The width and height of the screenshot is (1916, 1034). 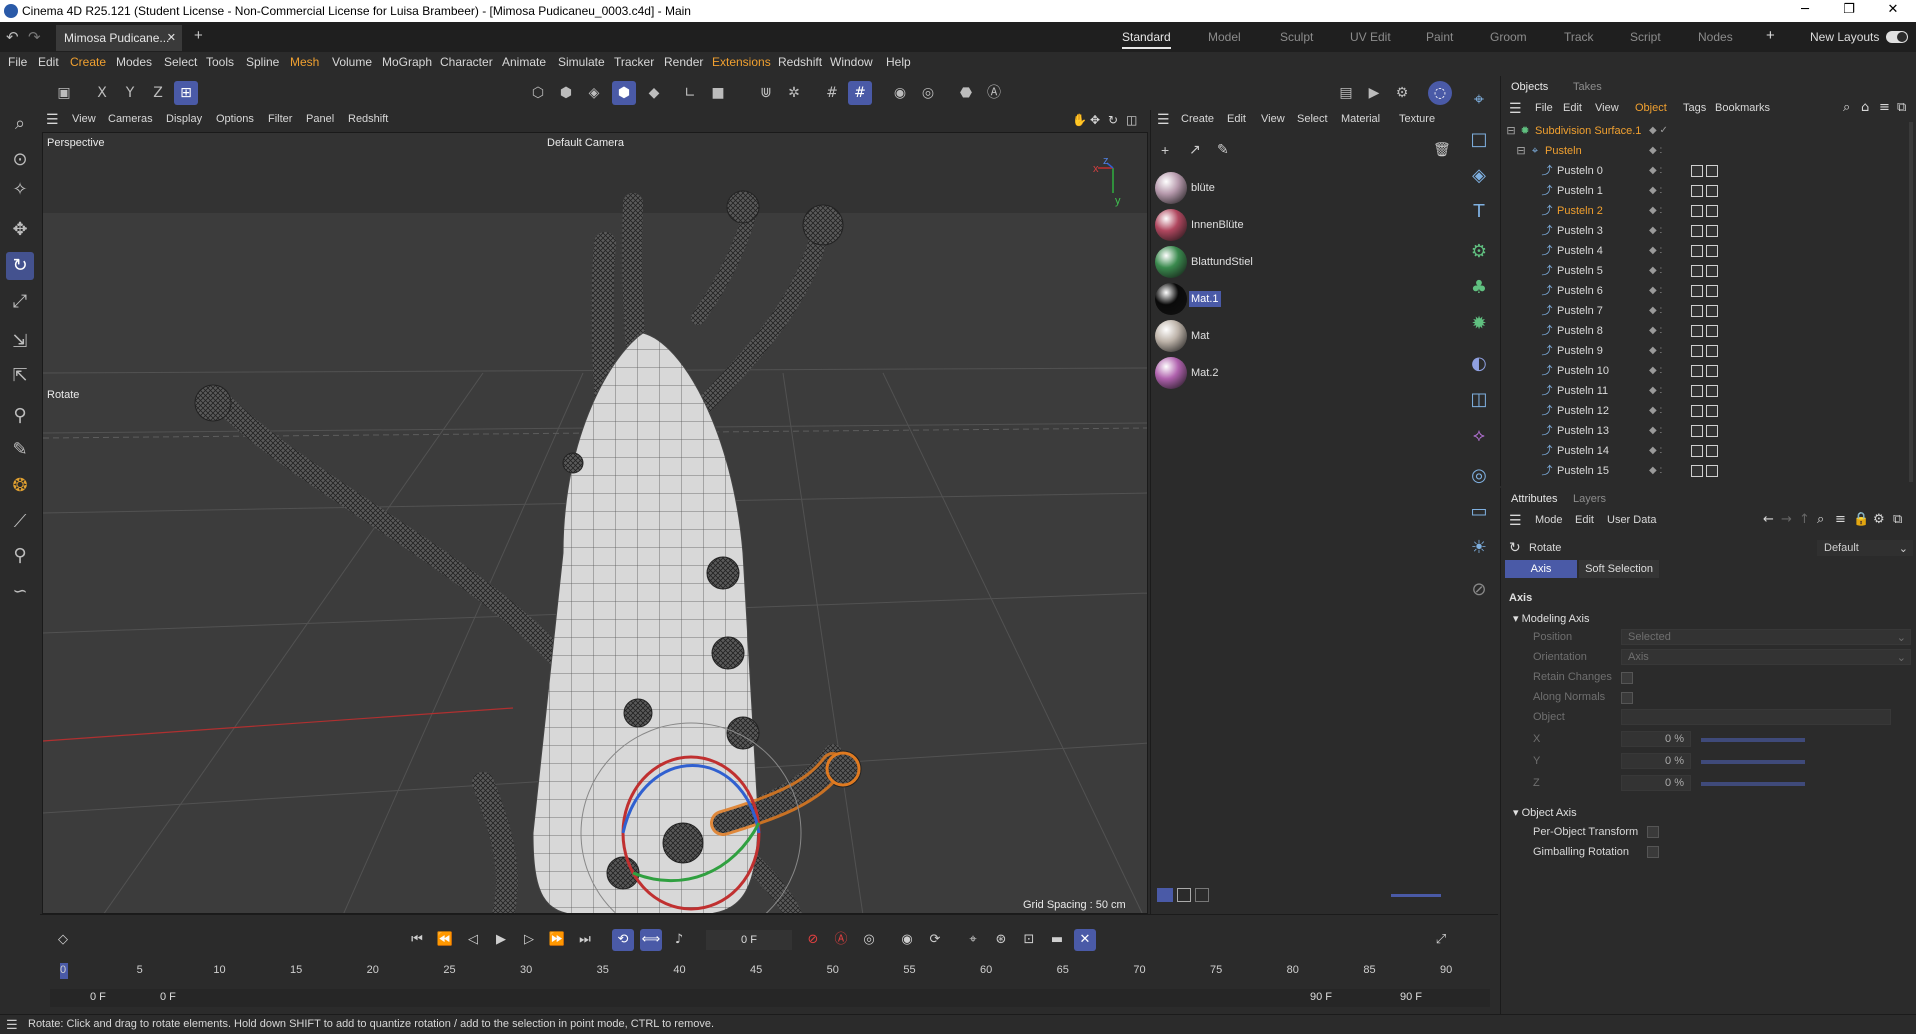 What do you see at coordinates (1715, 37) in the screenshot?
I see `layout-tab-nodes: Nodes` at bounding box center [1715, 37].